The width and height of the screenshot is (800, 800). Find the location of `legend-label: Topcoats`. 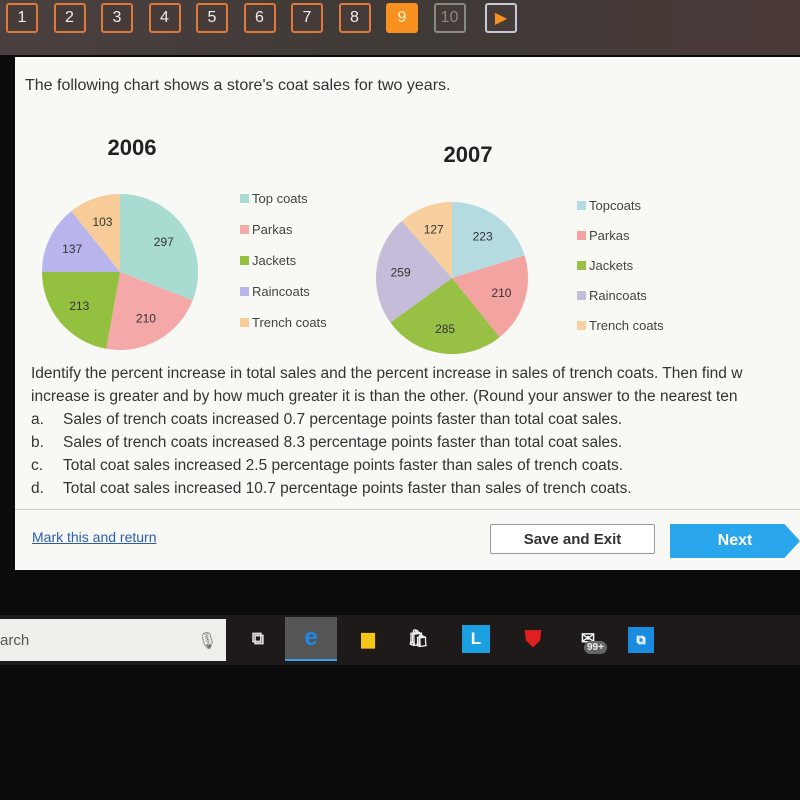

legend-label: Topcoats is located at coordinates (615, 205).